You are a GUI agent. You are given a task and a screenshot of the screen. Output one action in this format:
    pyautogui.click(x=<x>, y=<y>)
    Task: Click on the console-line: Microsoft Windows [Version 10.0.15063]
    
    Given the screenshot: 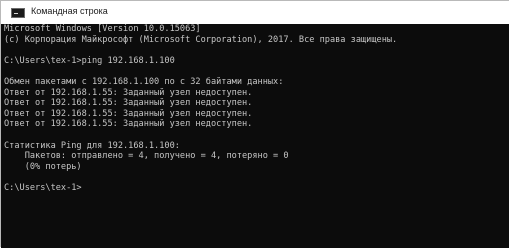 What is the action you would take?
    pyautogui.click(x=102, y=29)
    